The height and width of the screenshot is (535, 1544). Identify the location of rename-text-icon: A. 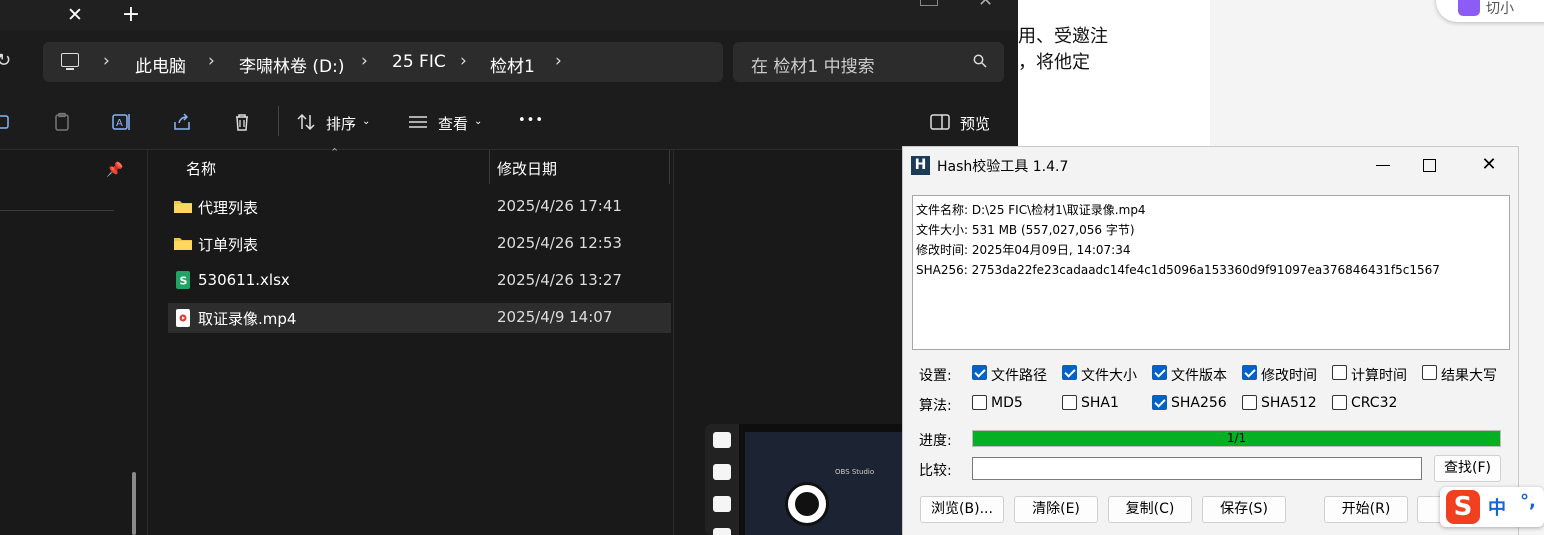
(122, 122).